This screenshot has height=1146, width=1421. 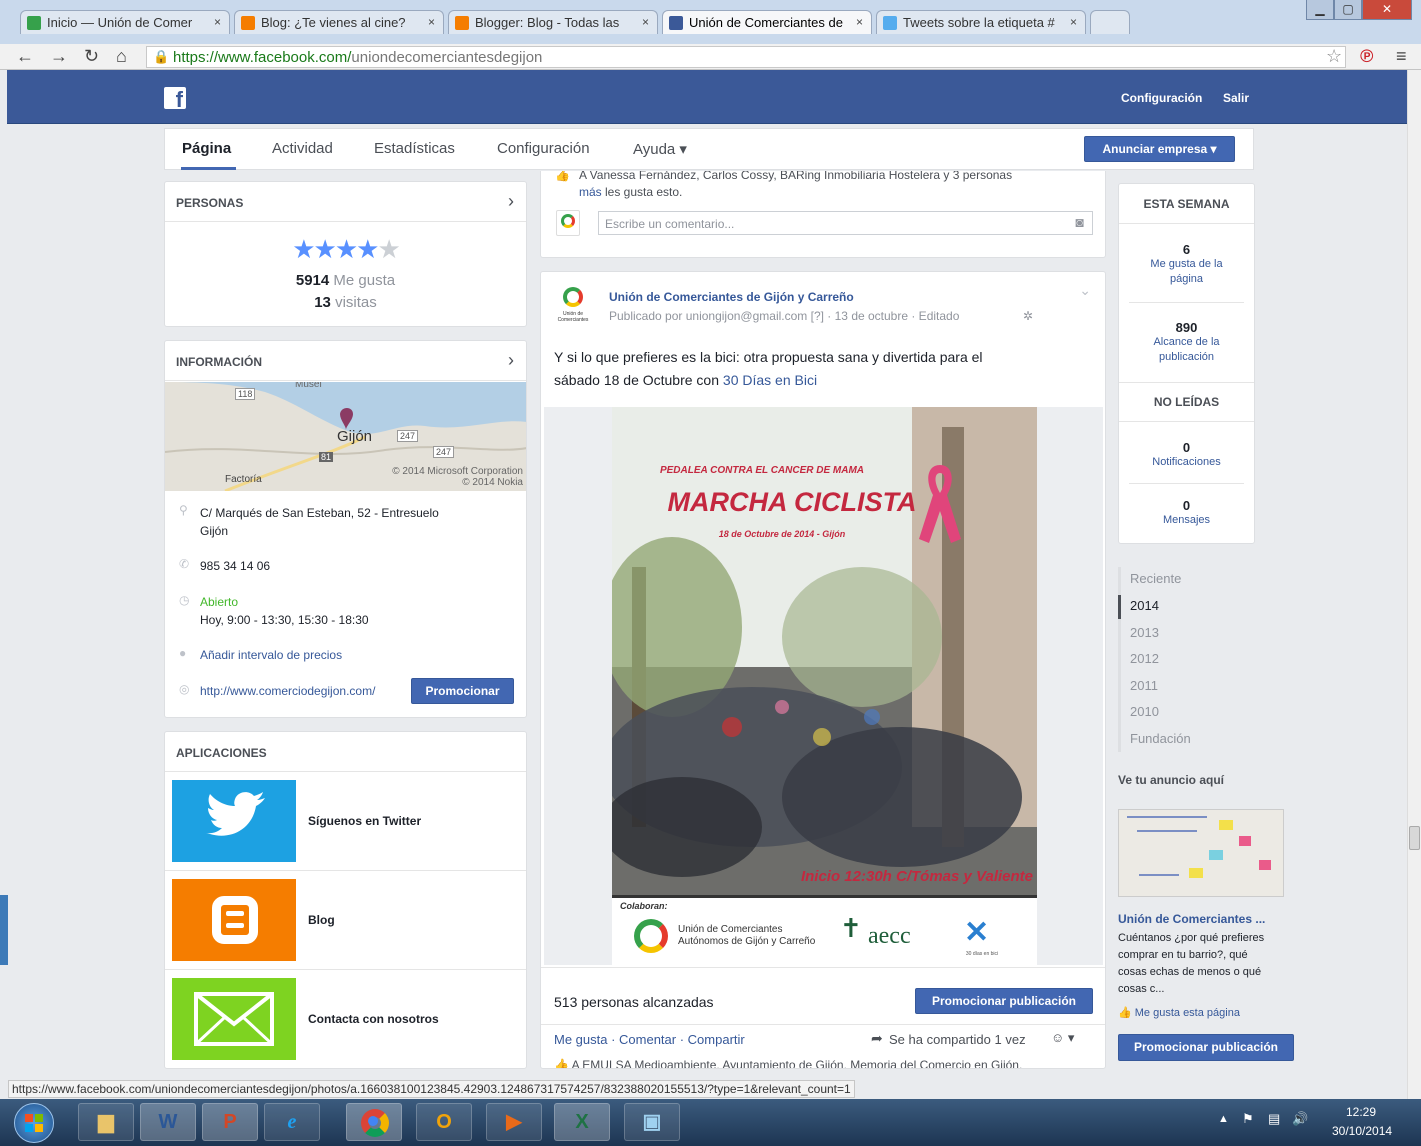 What do you see at coordinates (271, 655) in the screenshot?
I see `add-price-range-link: Añadir intervalo de precios` at bounding box center [271, 655].